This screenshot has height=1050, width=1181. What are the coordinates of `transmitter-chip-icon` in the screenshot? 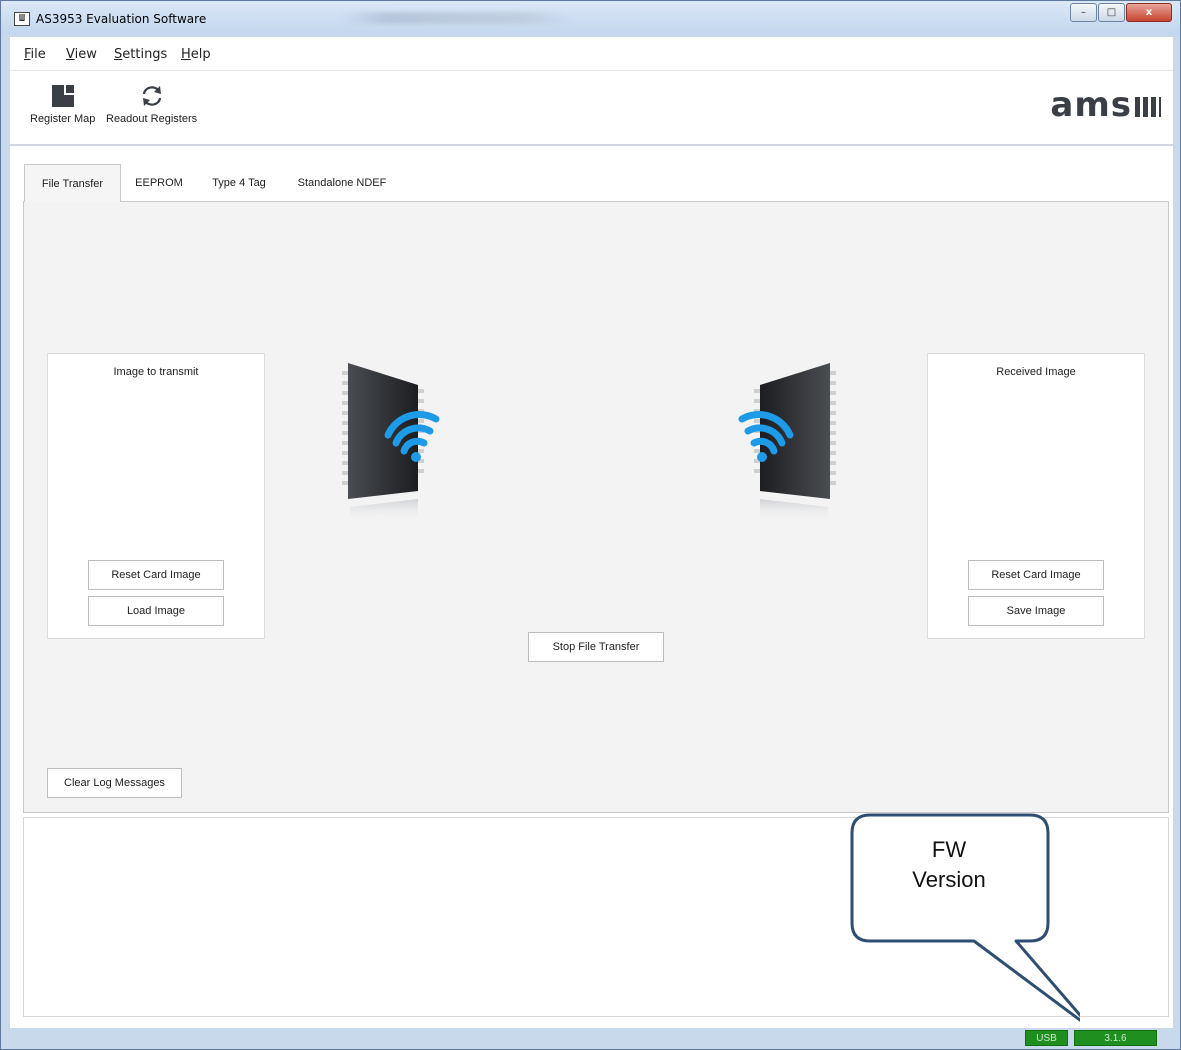 It's located at (391, 442).